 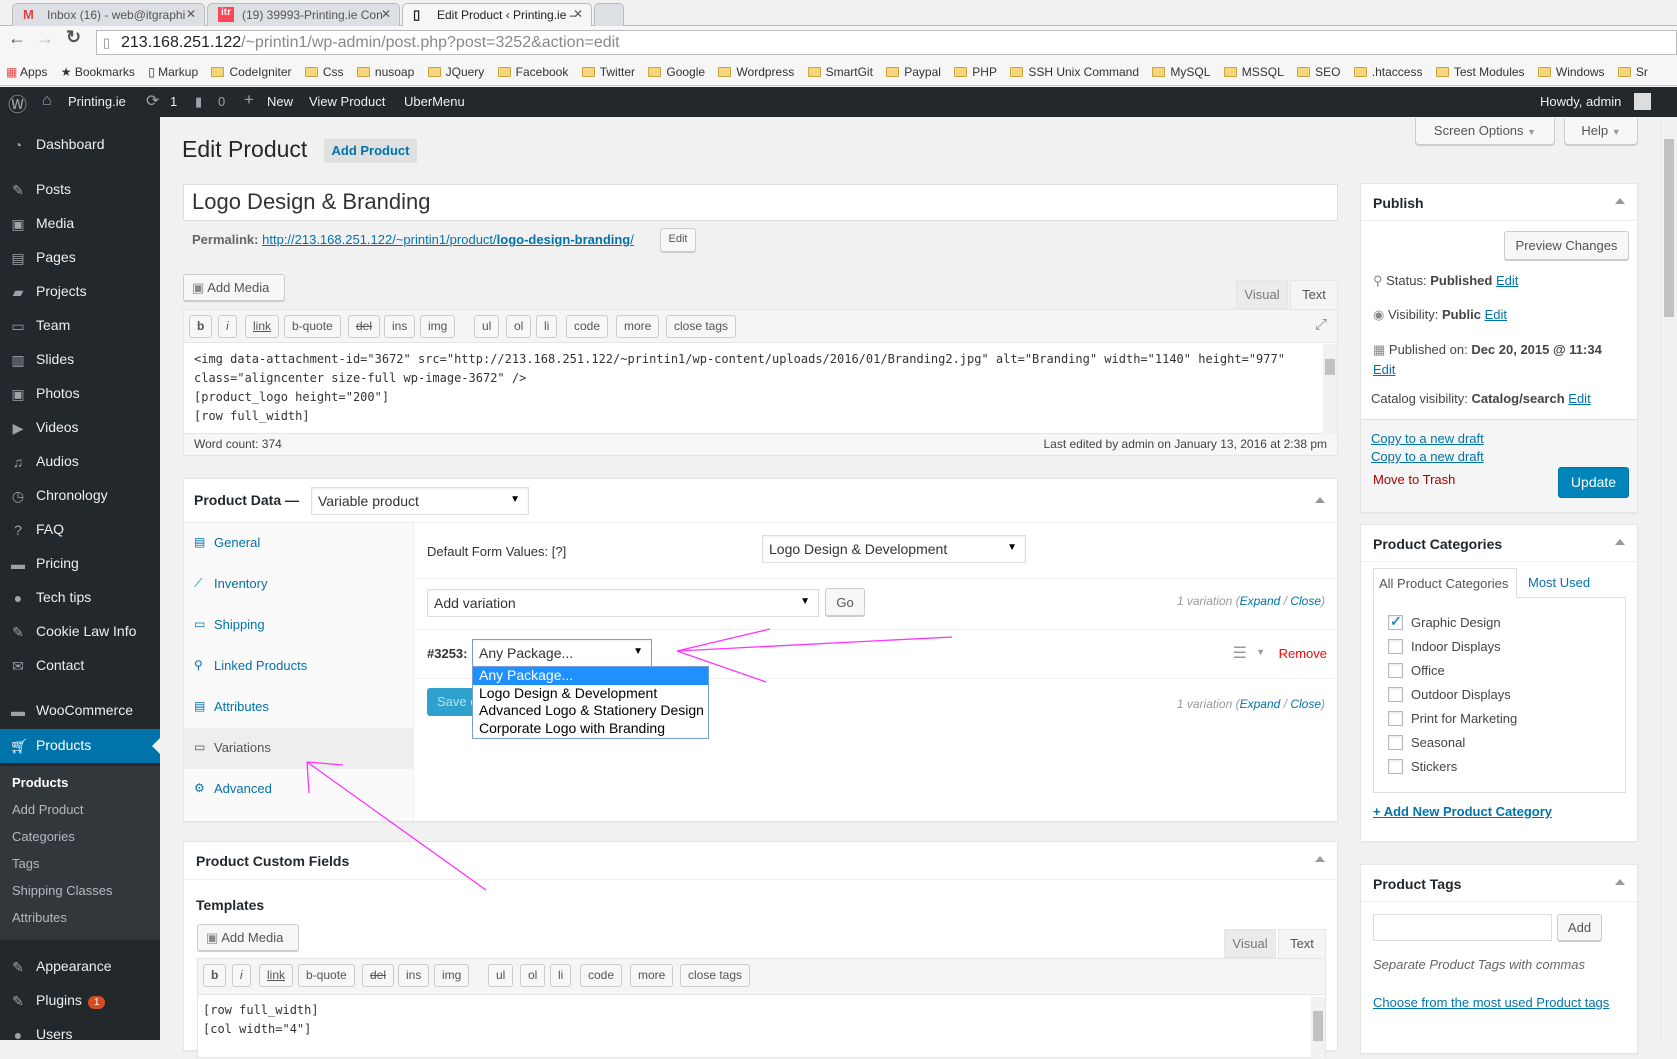 I want to click on bookmark-markup: ▯ Markup, so click(x=173, y=72).